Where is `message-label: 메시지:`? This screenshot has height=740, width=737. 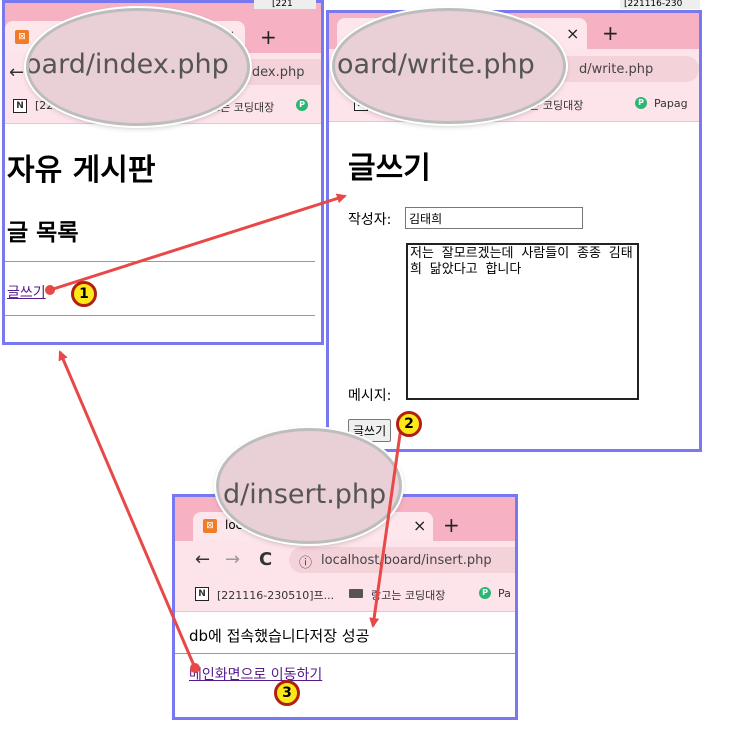 message-label: 메시지: is located at coordinates (370, 396).